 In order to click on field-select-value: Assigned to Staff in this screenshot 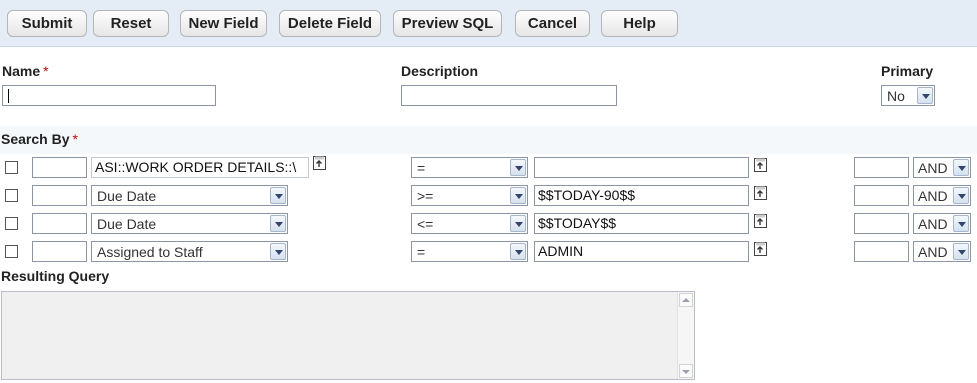, I will do `click(150, 252)`.